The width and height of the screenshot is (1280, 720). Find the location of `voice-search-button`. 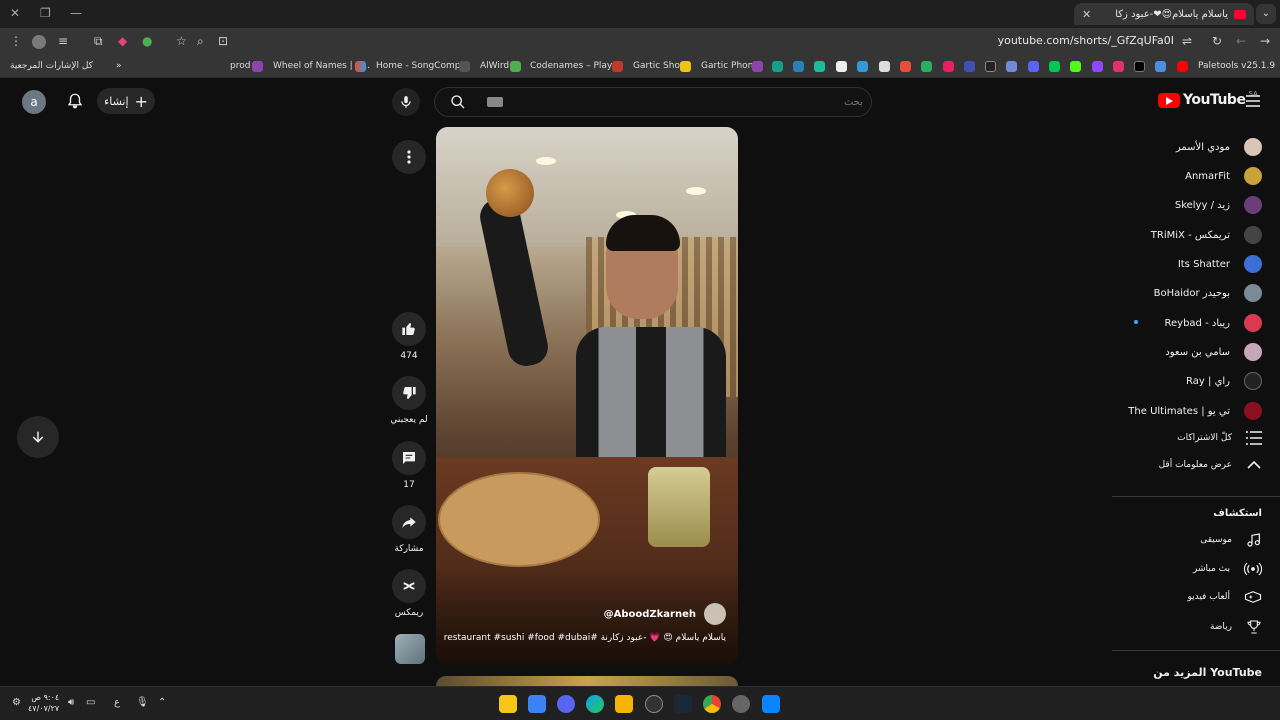

voice-search-button is located at coordinates (406, 102).